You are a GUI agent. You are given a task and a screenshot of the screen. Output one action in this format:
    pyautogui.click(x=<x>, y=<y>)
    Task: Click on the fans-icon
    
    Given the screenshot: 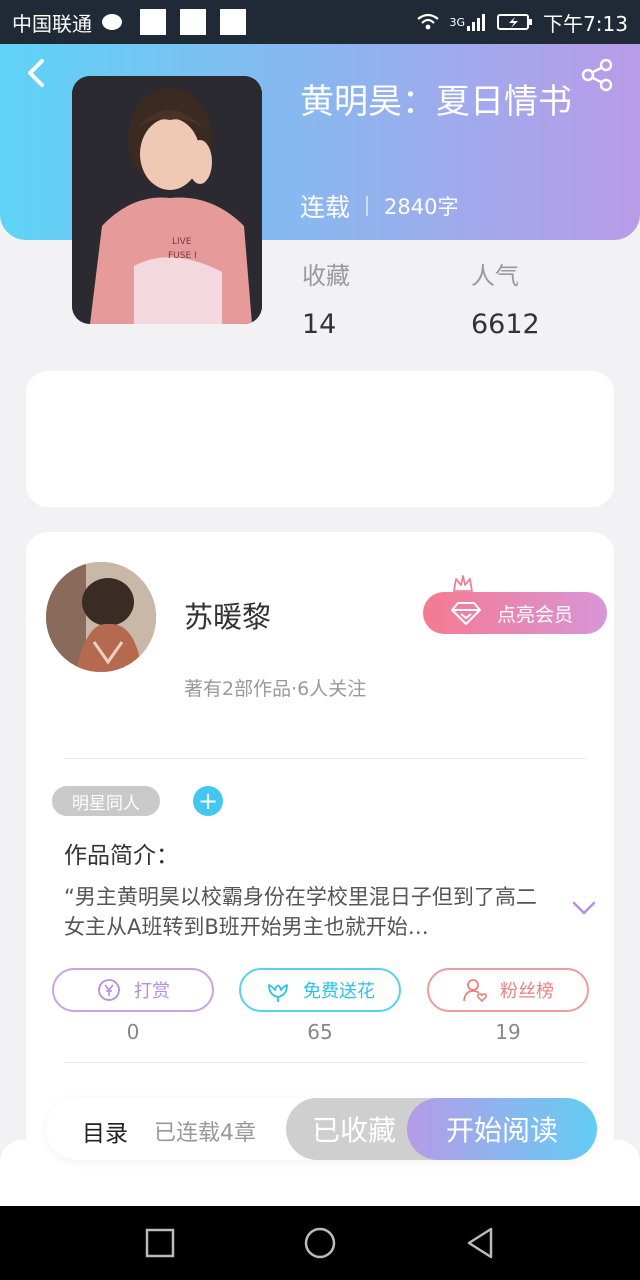 What is the action you would take?
    pyautogui.click(x=475, y=991)
    